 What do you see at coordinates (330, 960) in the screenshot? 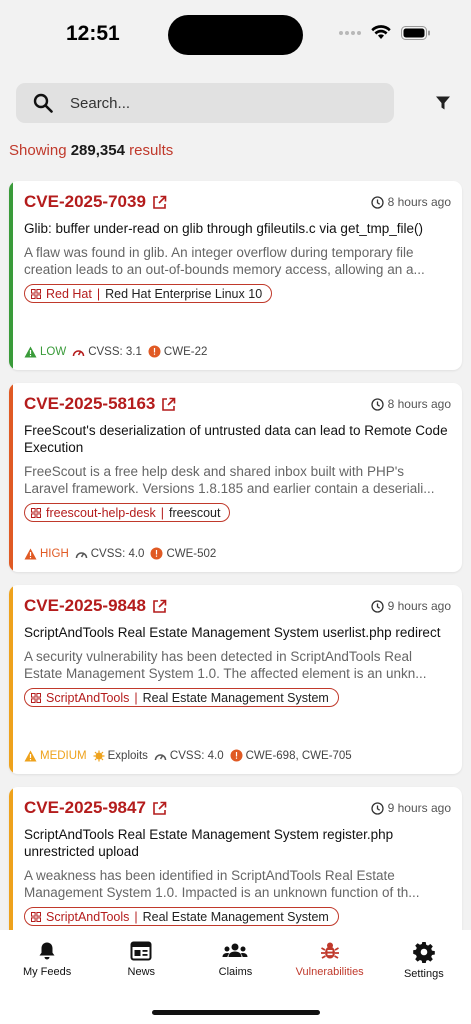
I see `tab-vulnerabilities: Vulnerabilities` at bounding box center [330, 960].